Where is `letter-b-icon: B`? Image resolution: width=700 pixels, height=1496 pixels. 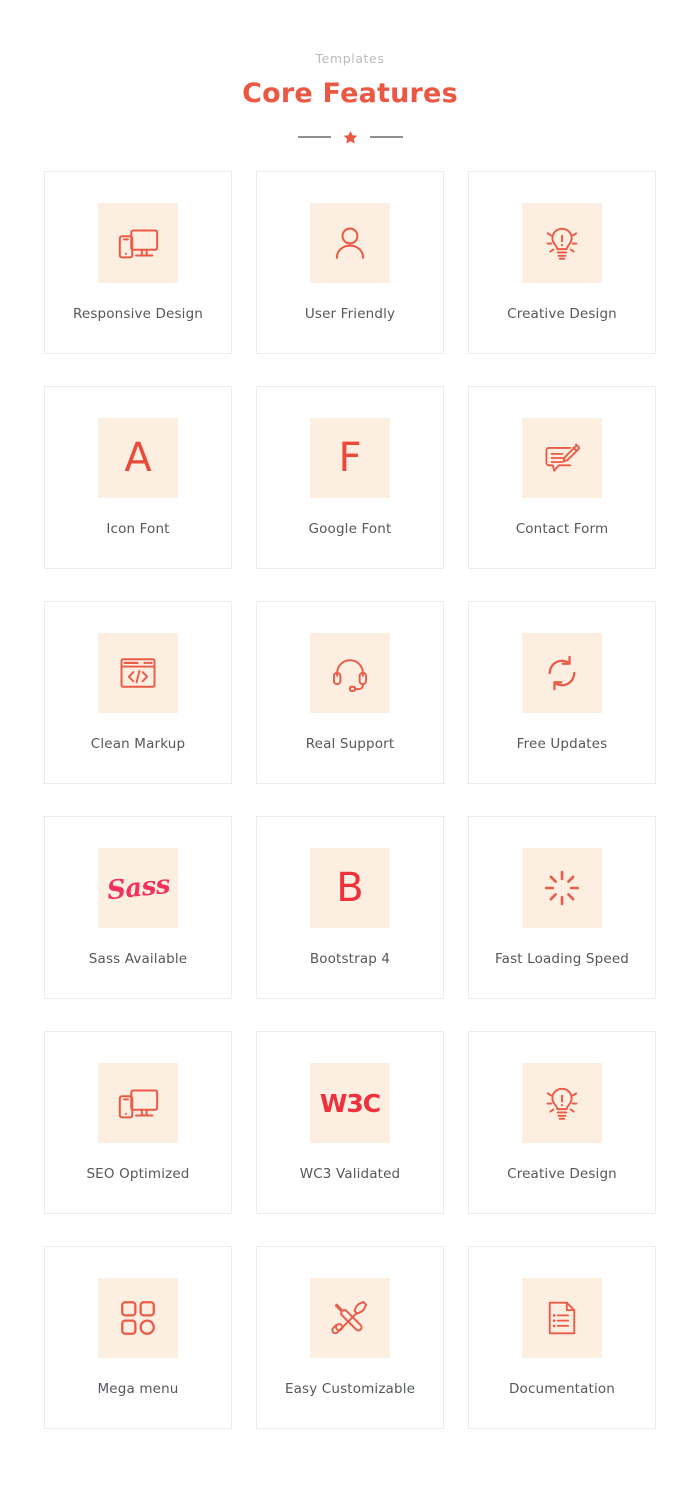
letter-b-icon: B is located at coordinates (350, 888).